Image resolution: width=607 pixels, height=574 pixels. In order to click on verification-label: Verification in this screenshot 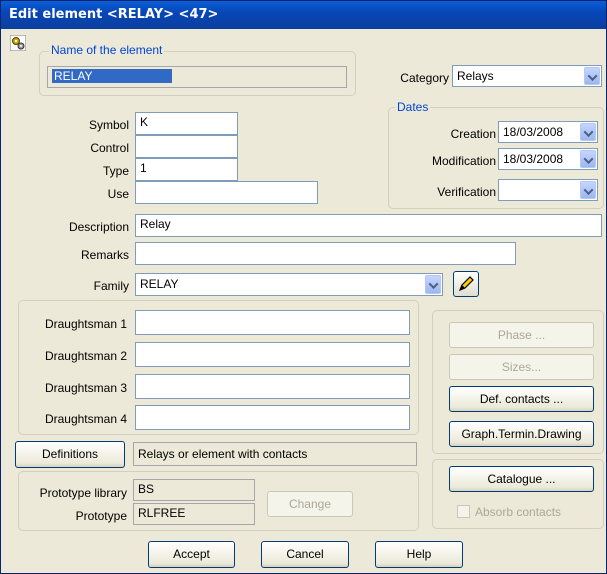, I will do `click(466, 192)`.